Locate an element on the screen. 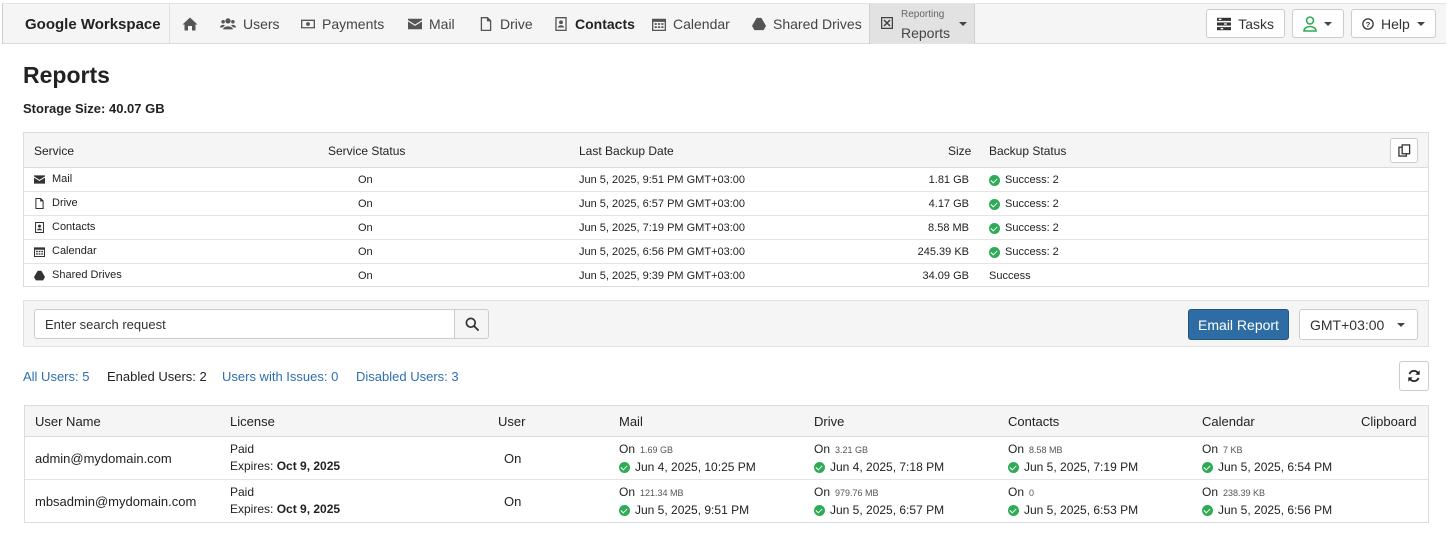 This screenshot has width=1448, height=533. header-clipboard: Clipboard is located at coordinates (1389, 421).